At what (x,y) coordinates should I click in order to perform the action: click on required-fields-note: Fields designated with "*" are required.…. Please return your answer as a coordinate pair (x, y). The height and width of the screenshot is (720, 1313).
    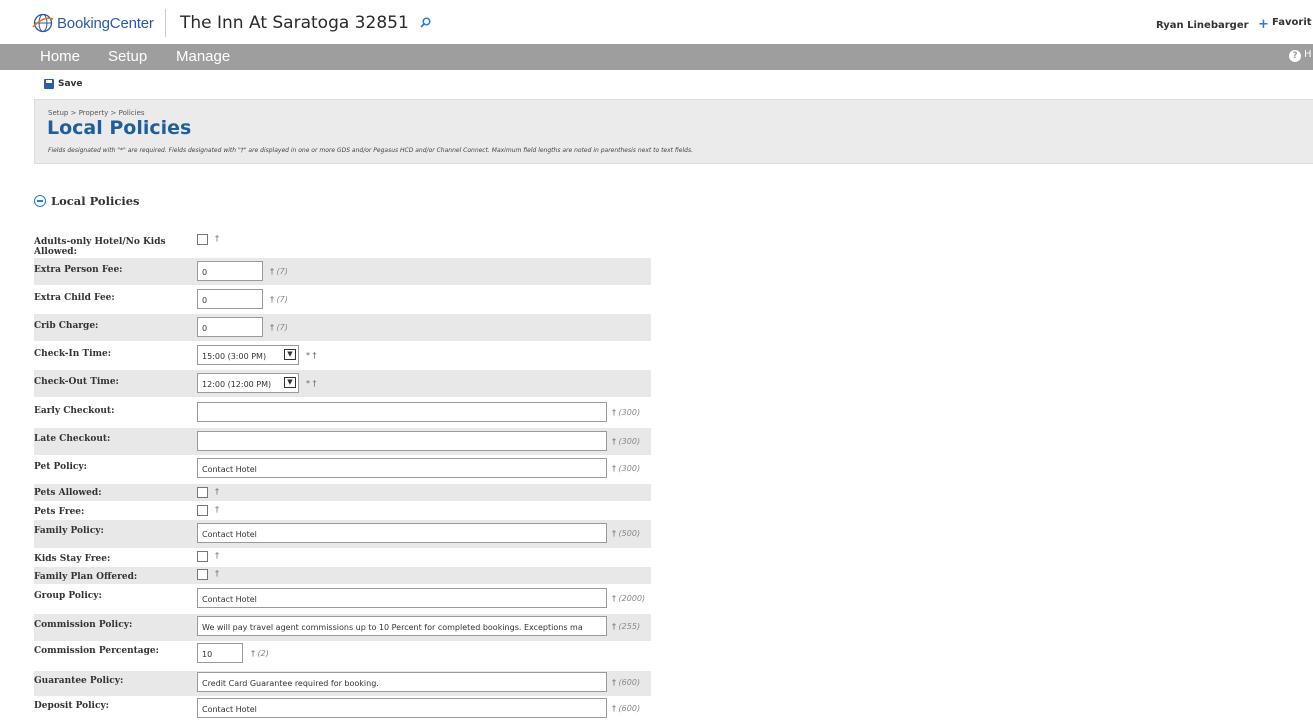
    Looking at the image, I should click on (370, 150).